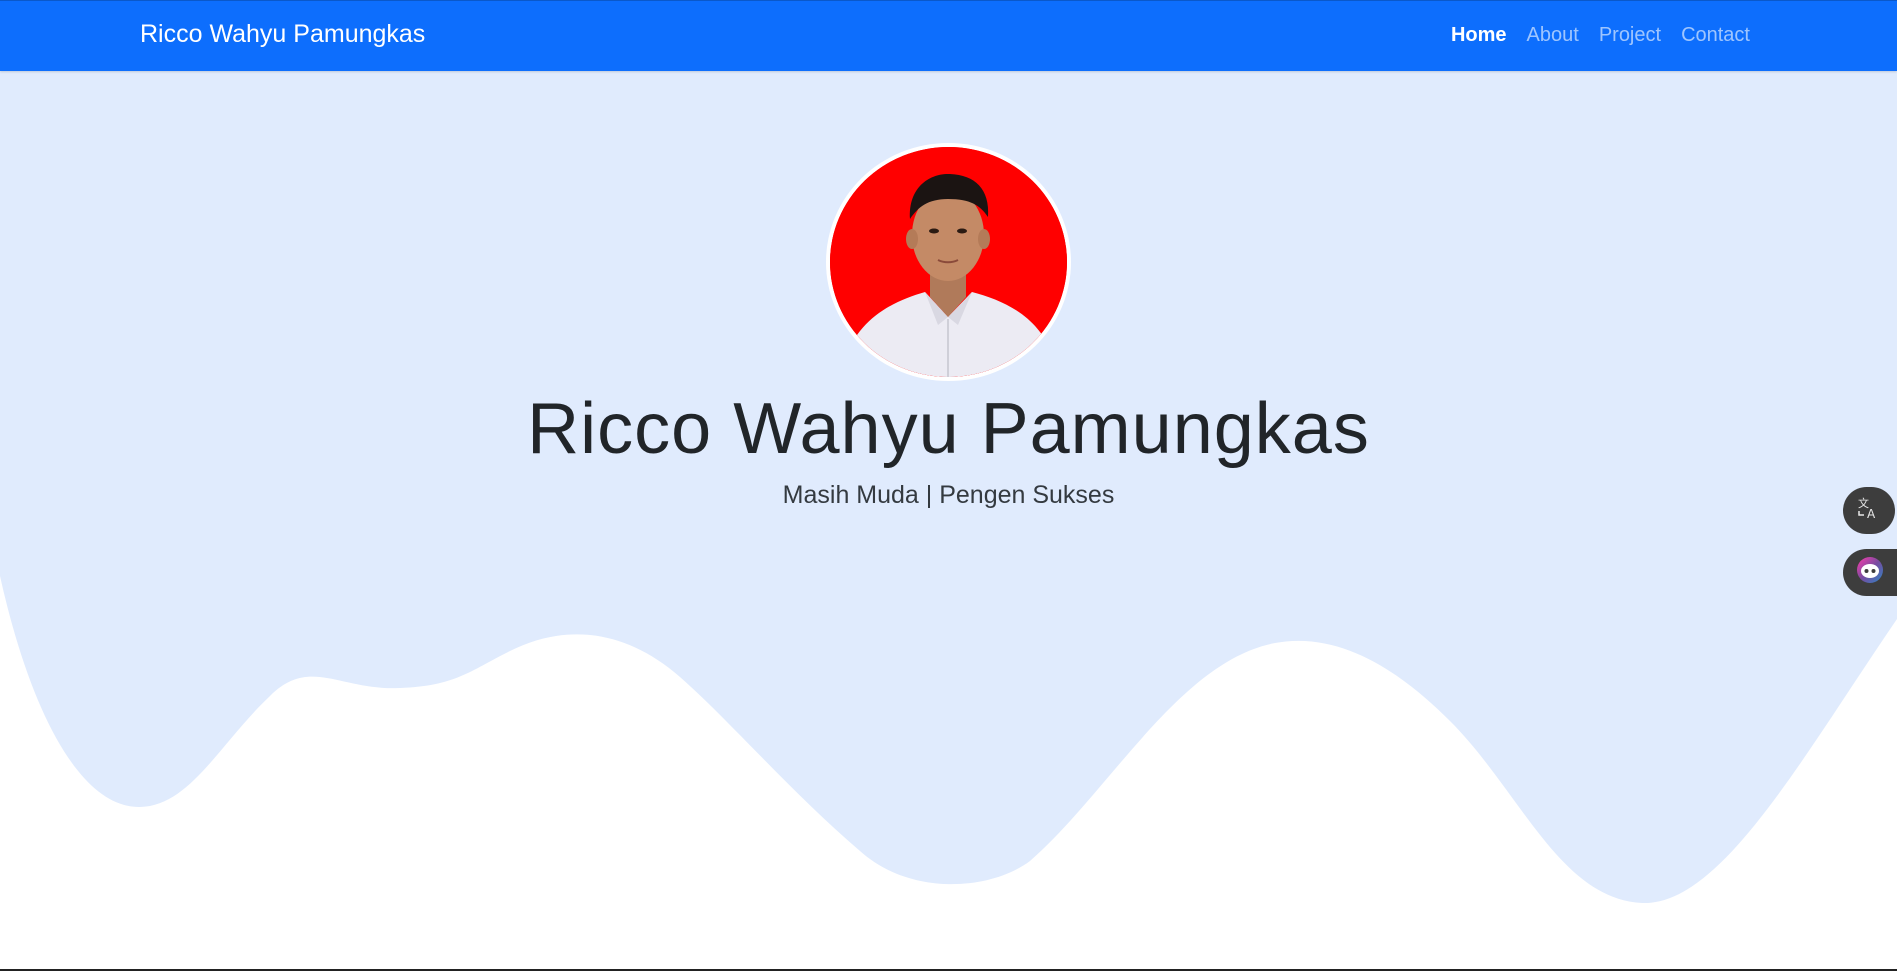 The image size is (1897, 971). Describe the element at coordinates (948, 429) in the screenshot. I see `hero-title: Ricco Wahyu Pamungkas` at that location.